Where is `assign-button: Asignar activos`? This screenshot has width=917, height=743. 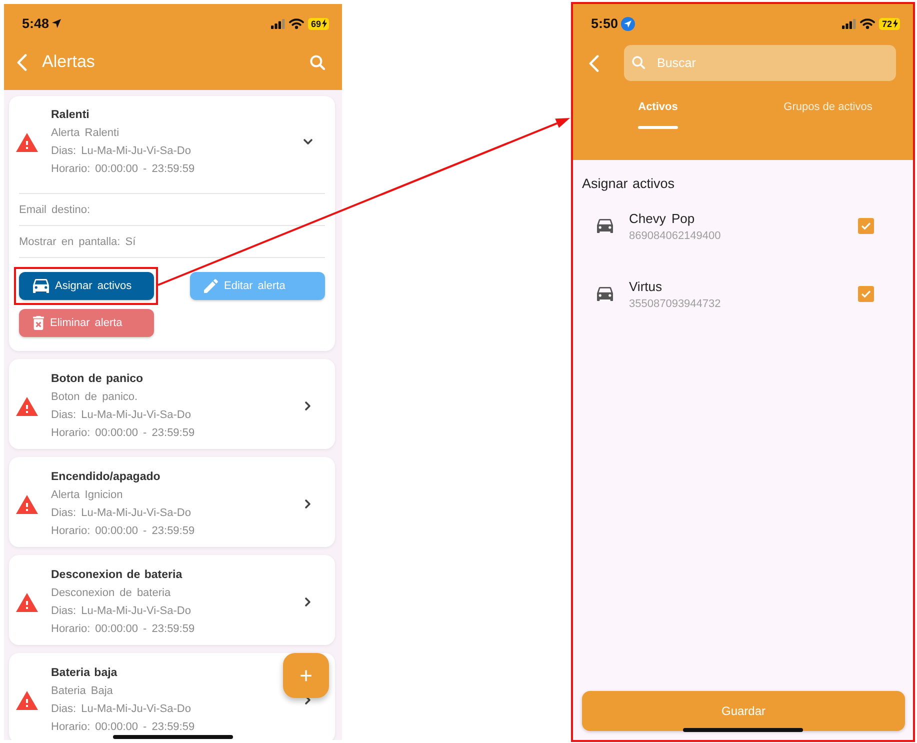
assign-button: Asignar activos is located at coordinates (86, 286).